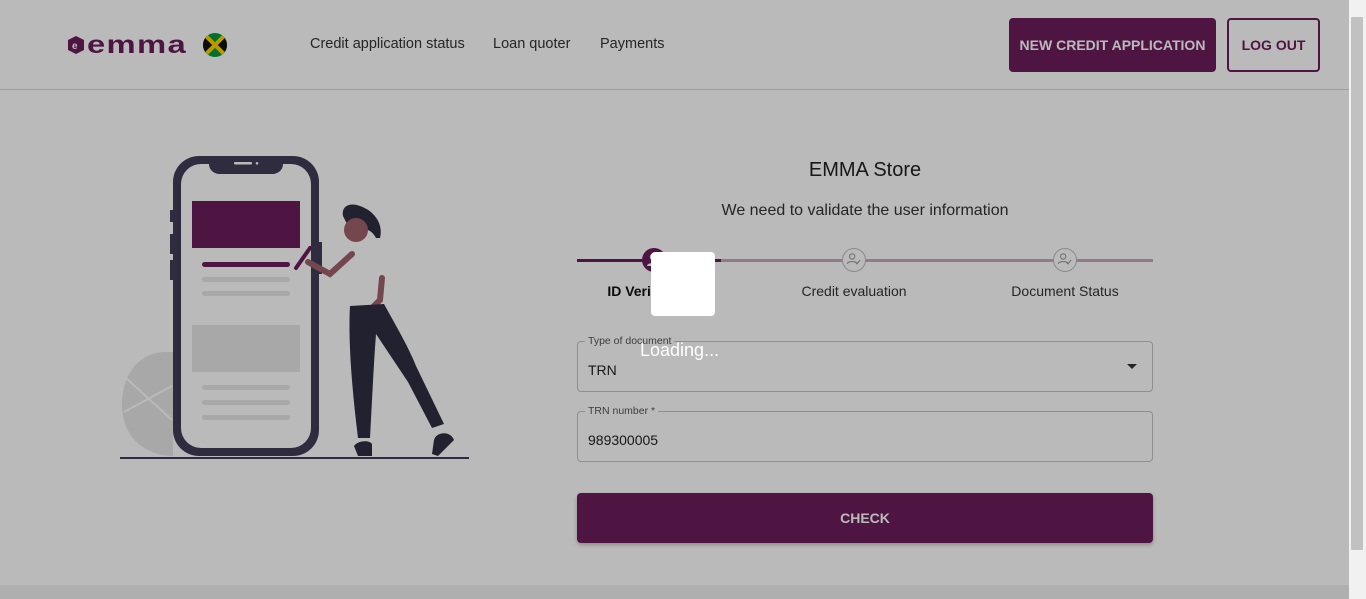 The width and height of the screenshot is (1366, 599). What do you see at coordinates (683, 284) in the screenshot?
I see `loading-spinner-box` at bounding box center [683, 284].